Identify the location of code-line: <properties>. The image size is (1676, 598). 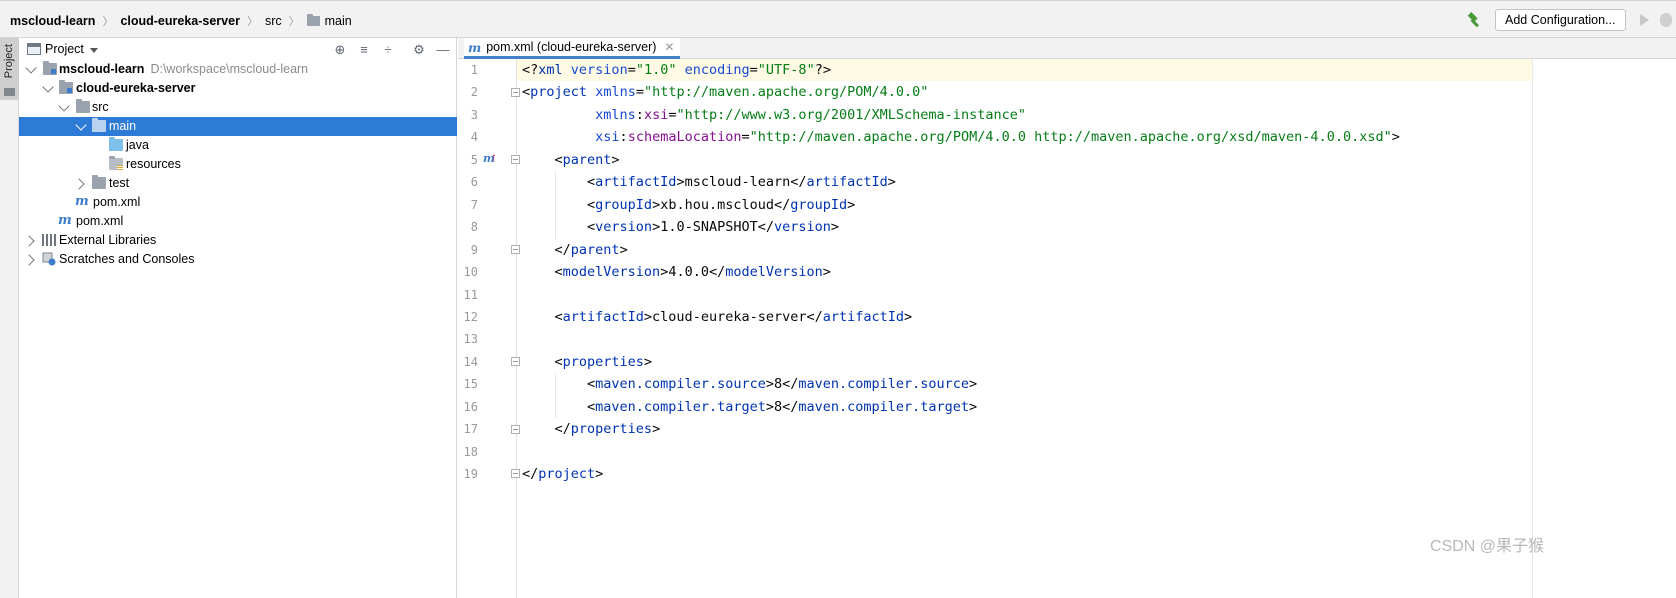
(587, 361).